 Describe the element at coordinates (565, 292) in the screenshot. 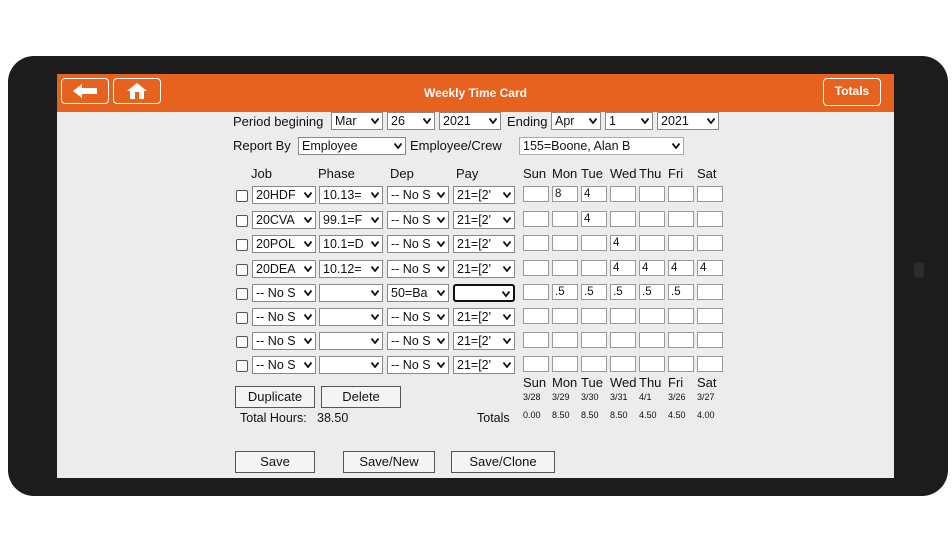

I see `hours-input-mon: .5` at that location.